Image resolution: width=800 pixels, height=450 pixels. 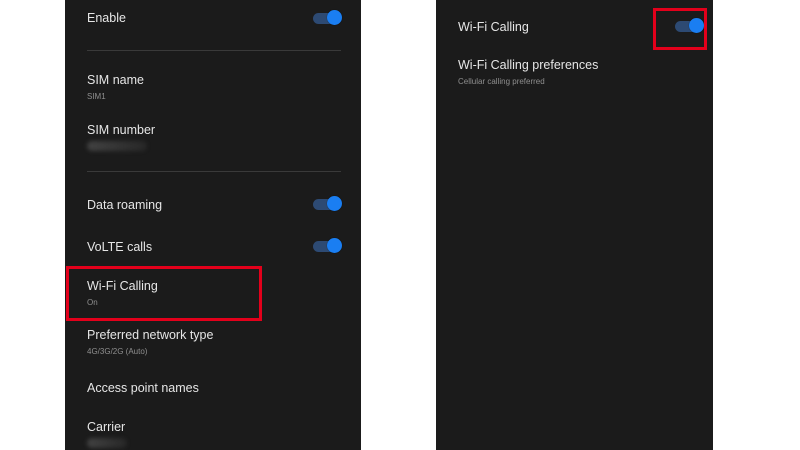 What do you see at coordinates (493, 27) in the screenshot?
I see `wifi-calling-switch-label: Wi-Fi Calling` at bounding box center [493, 27].